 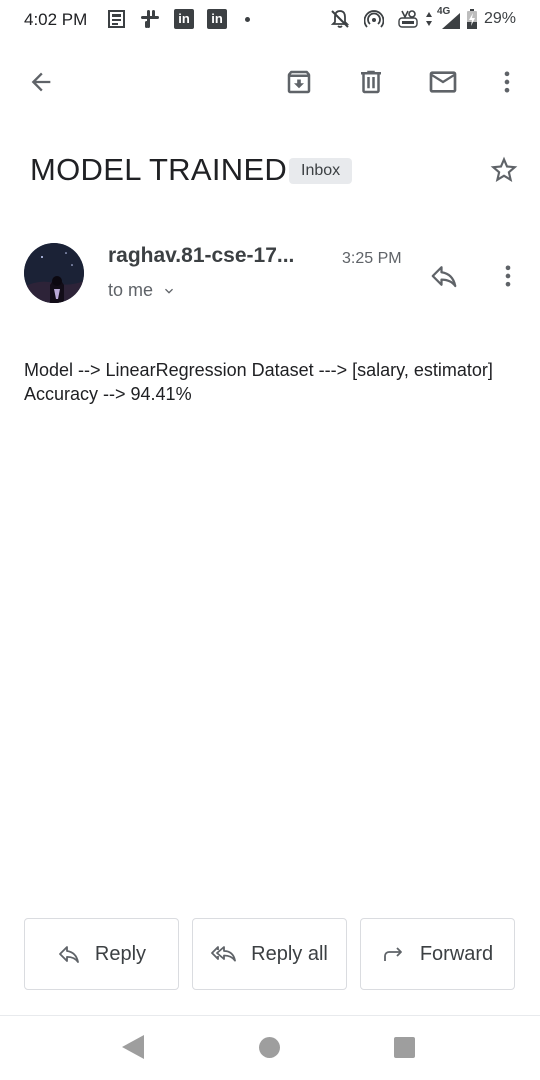 I want to click on reply-label: Reply, so click(x=120, y=953).